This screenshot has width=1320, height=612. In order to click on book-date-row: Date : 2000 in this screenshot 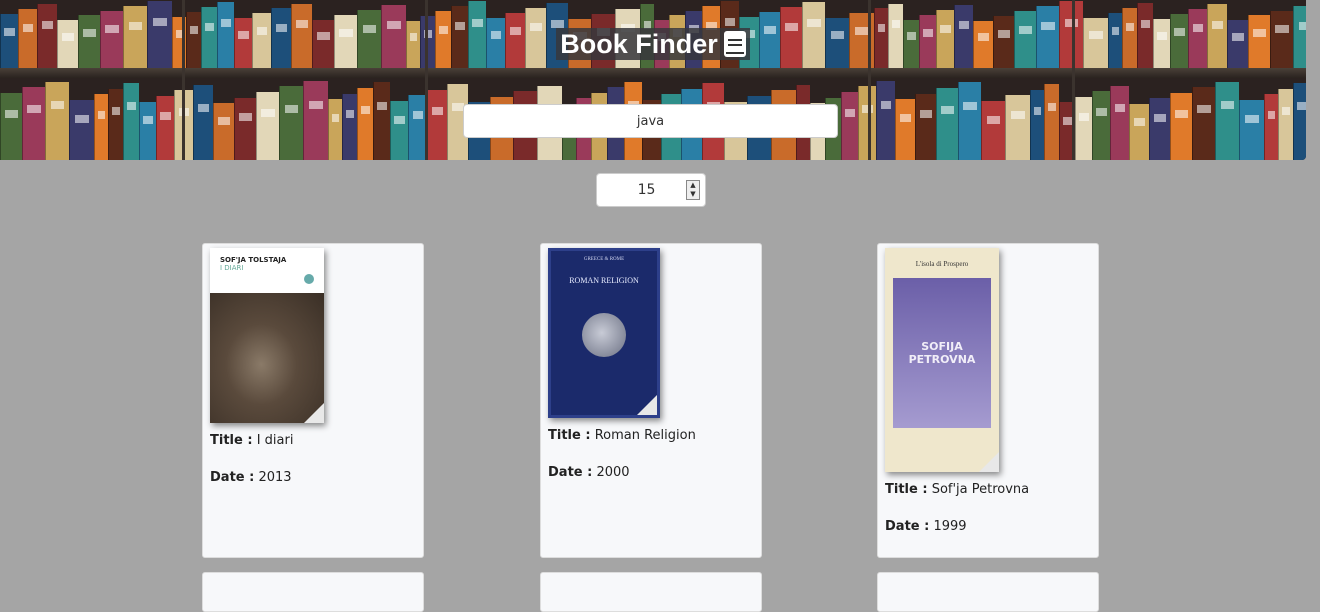, I will do `click(651, 472)`.